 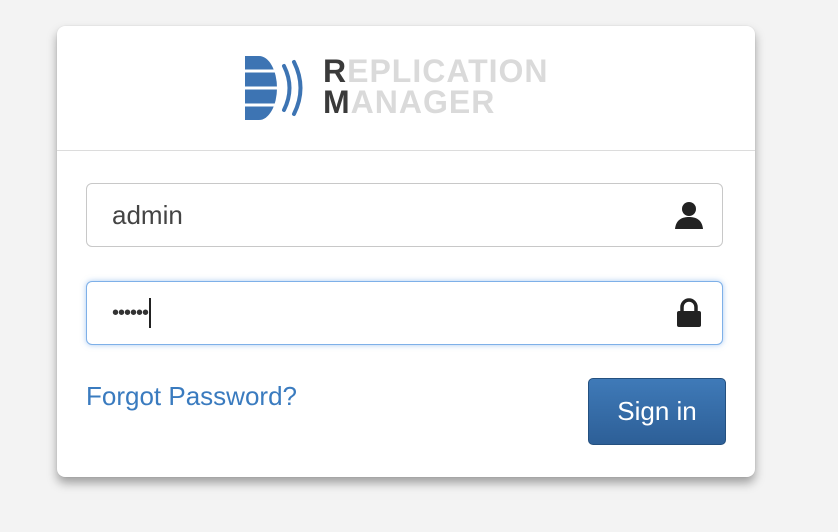 What do you see at coordinates (657, 411) in the screenshot?
I see `sign-in-button: Sign in` at bounding box center [657, 411].